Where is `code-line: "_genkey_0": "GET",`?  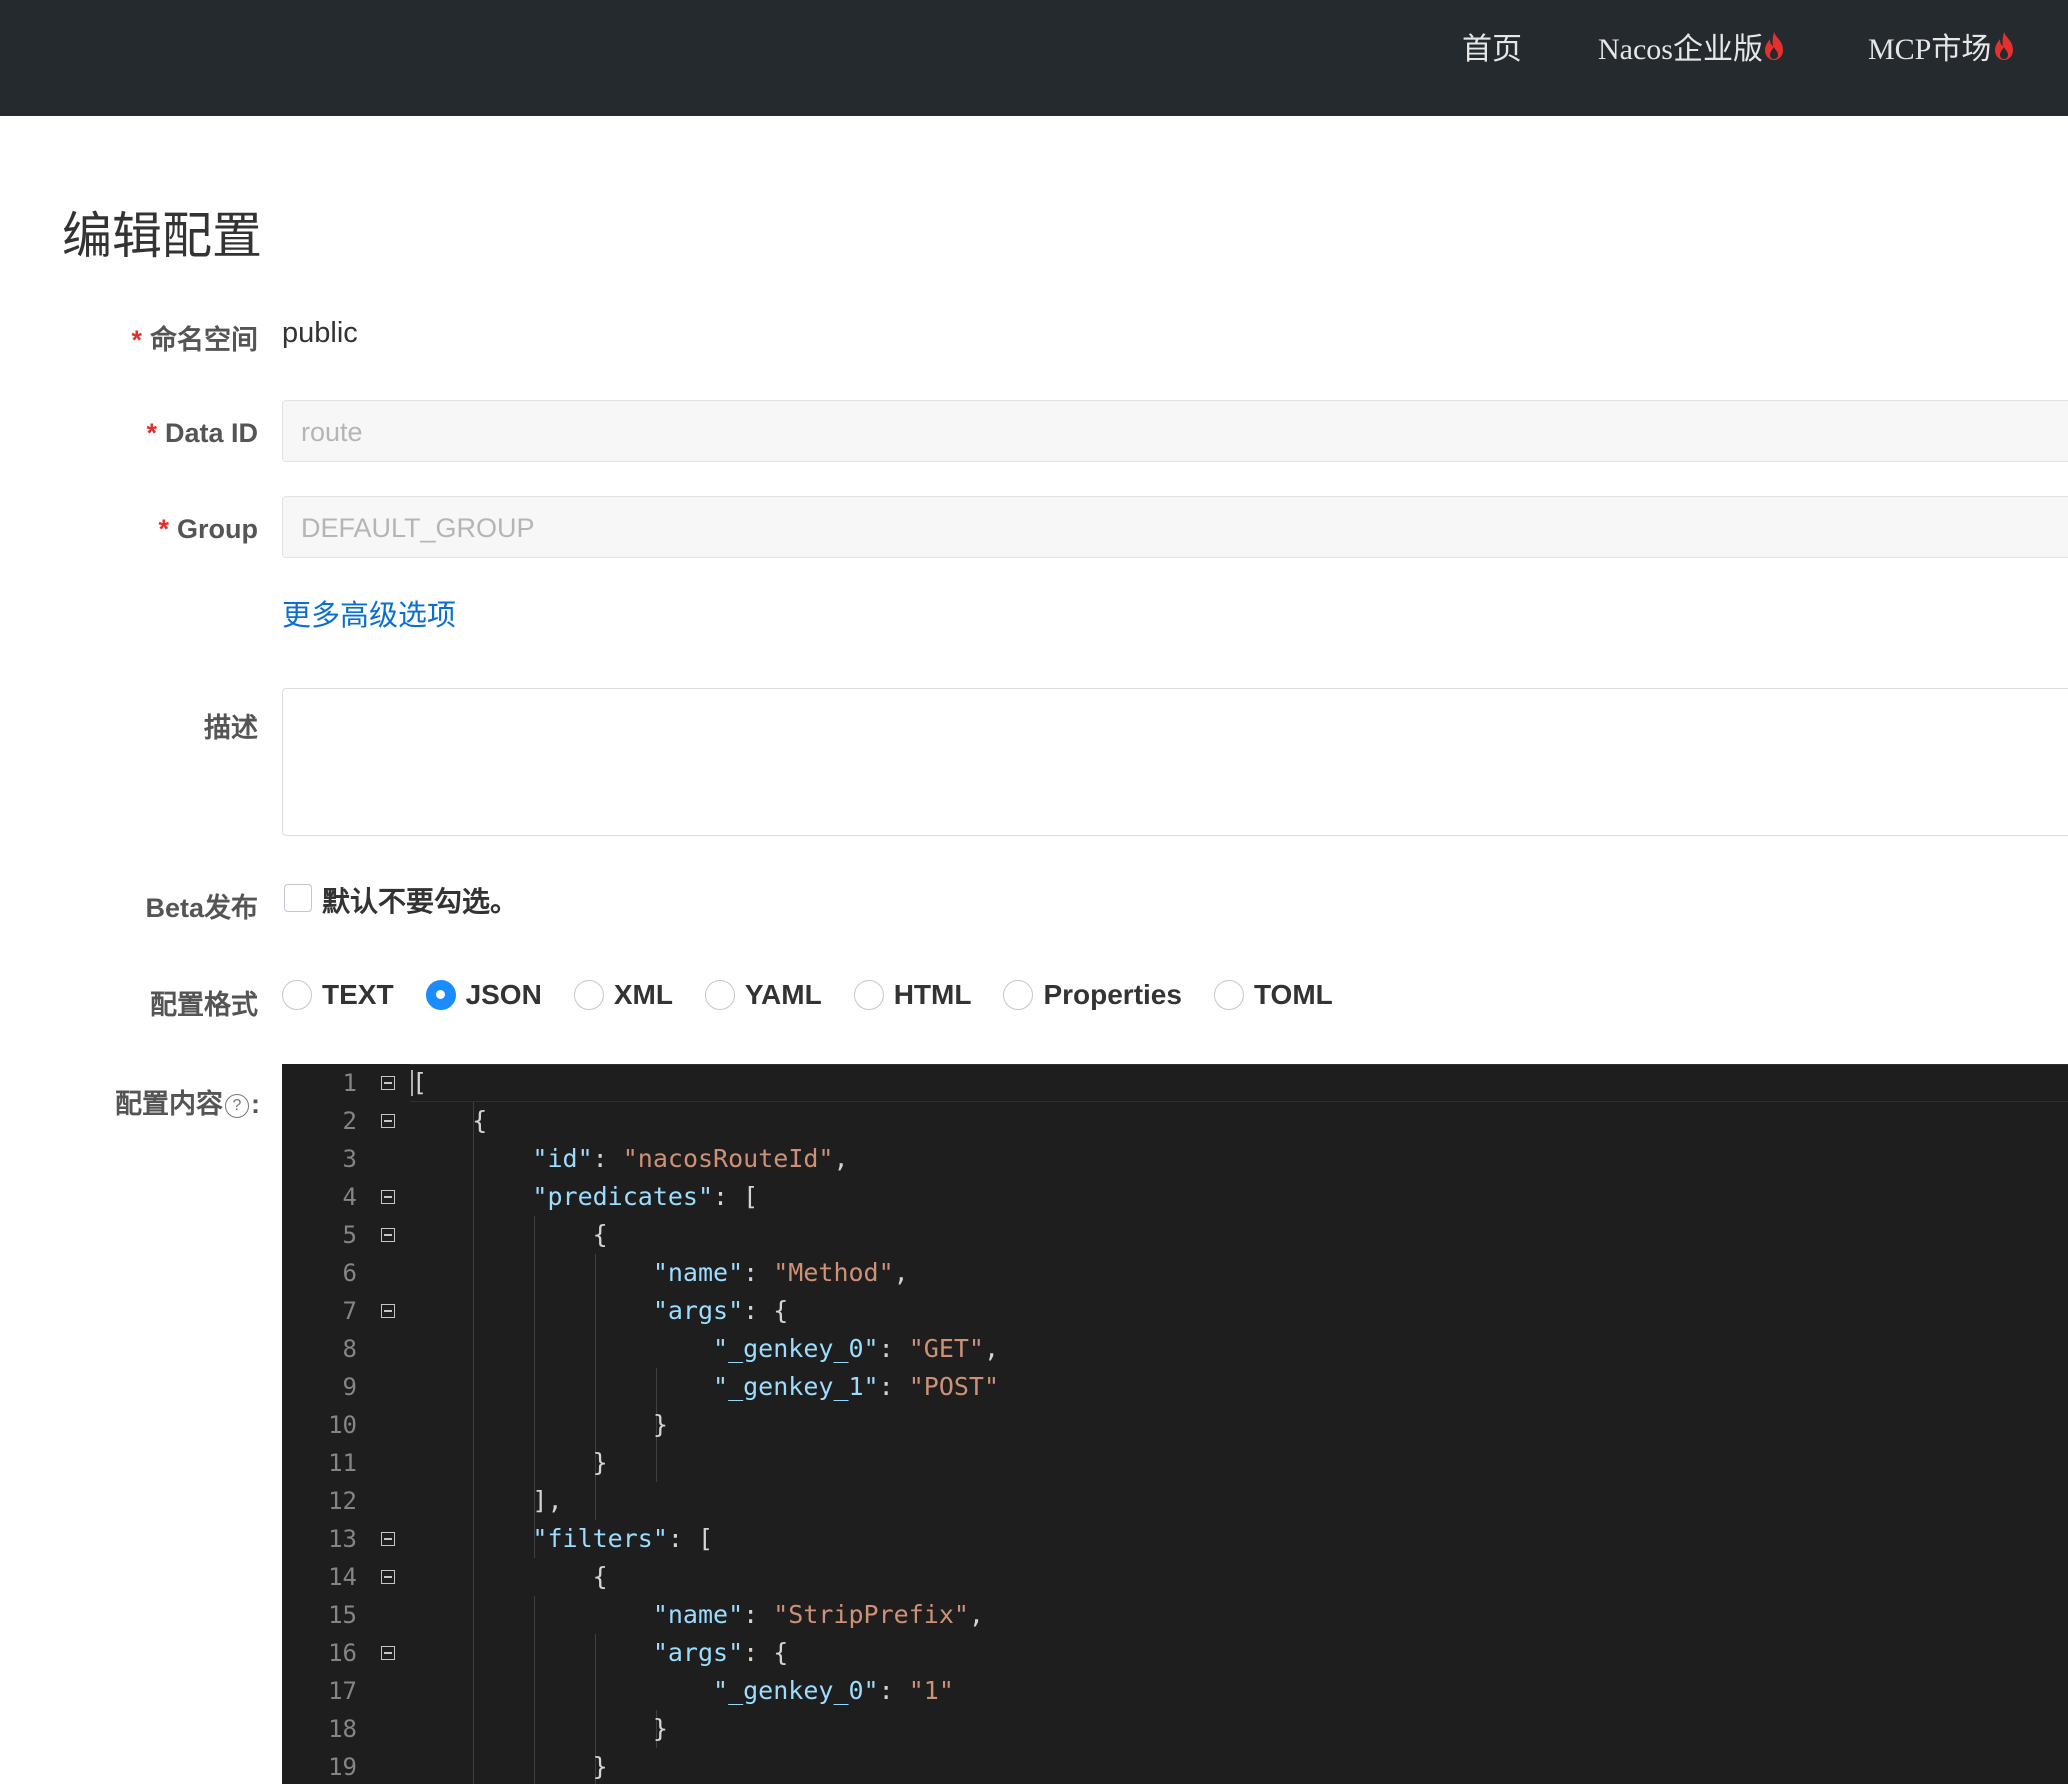 code-line: "_genkey_0": "GET", is located at coordinates (856, 1348).